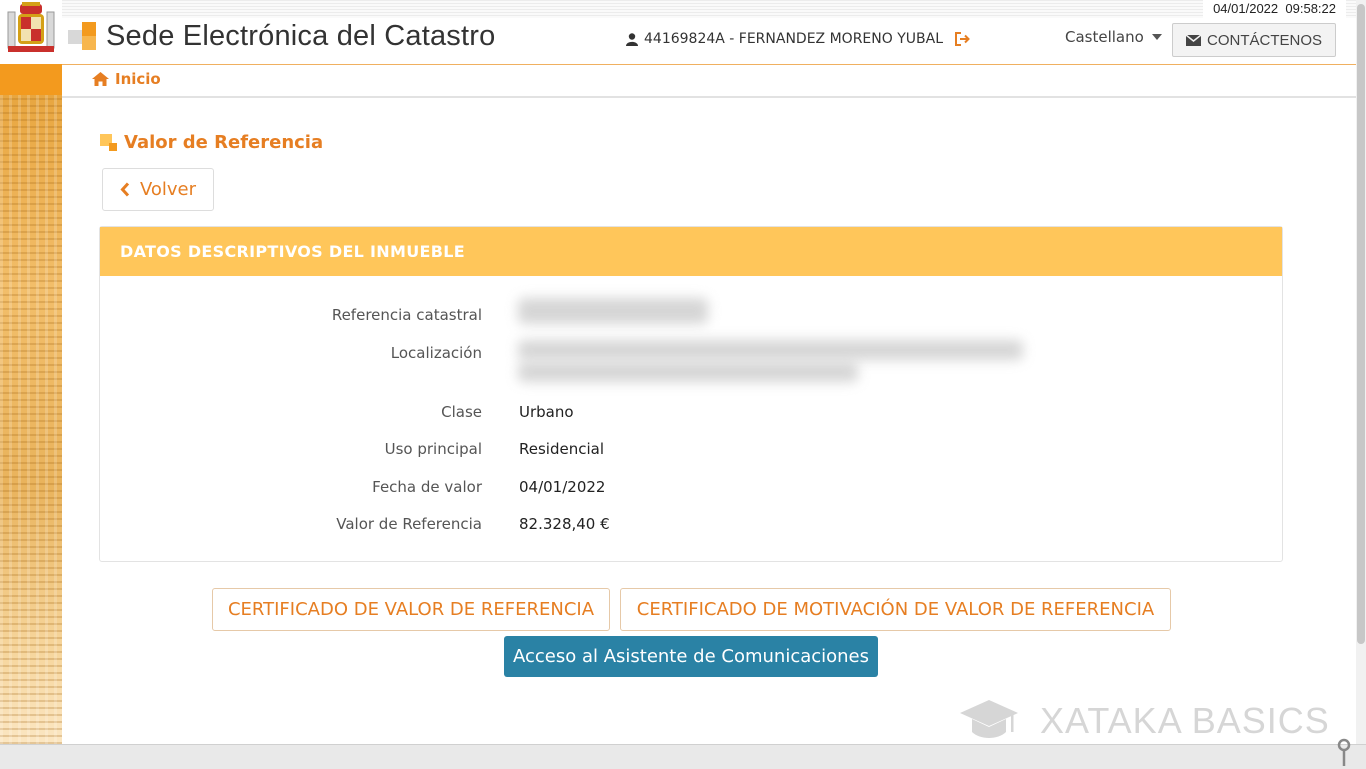  What do you see at coordinates (300, 36) in the screenshot?
I see `site-title: Sede Electrónica del Catastro` at bounding box center [300, 36].